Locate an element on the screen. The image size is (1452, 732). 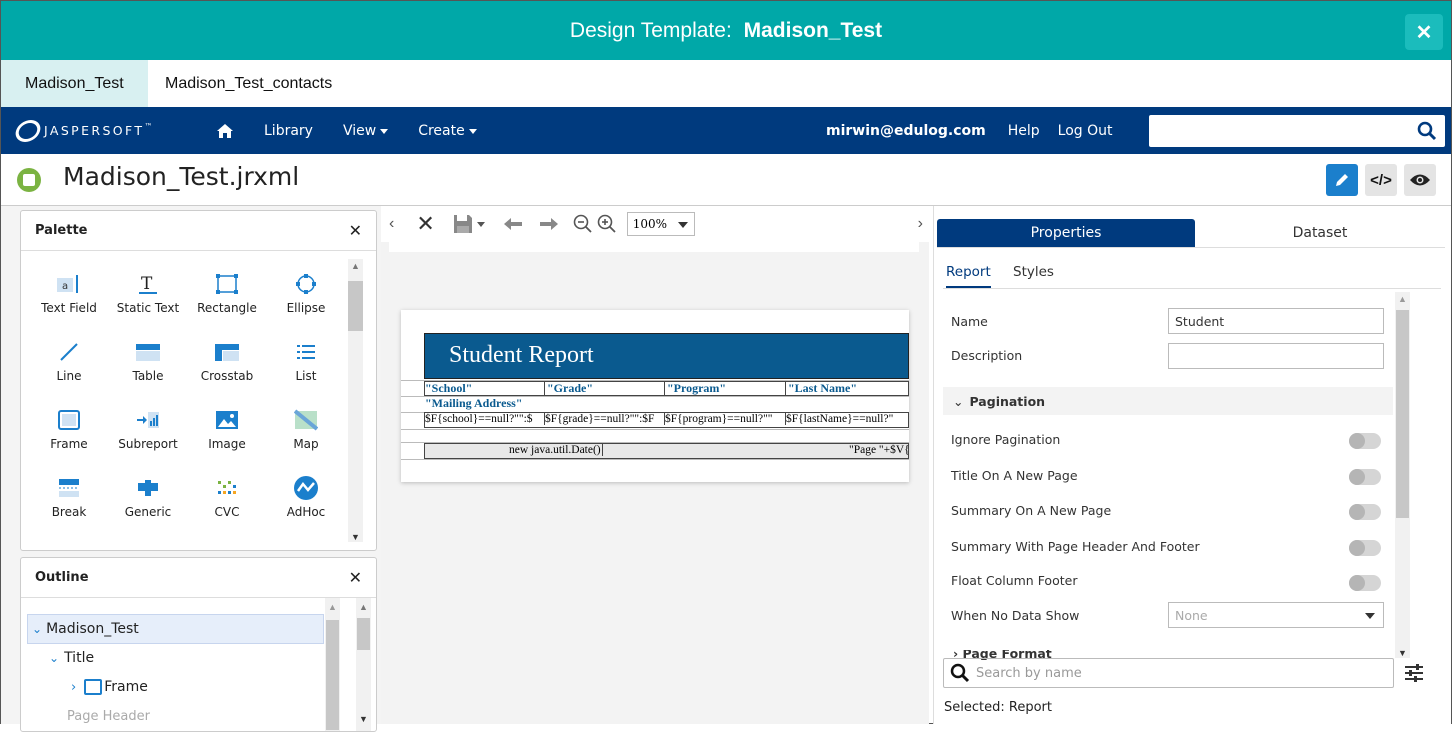
detail-last-name: $F{lastName}==null?" is located at coordinates (847, 419).